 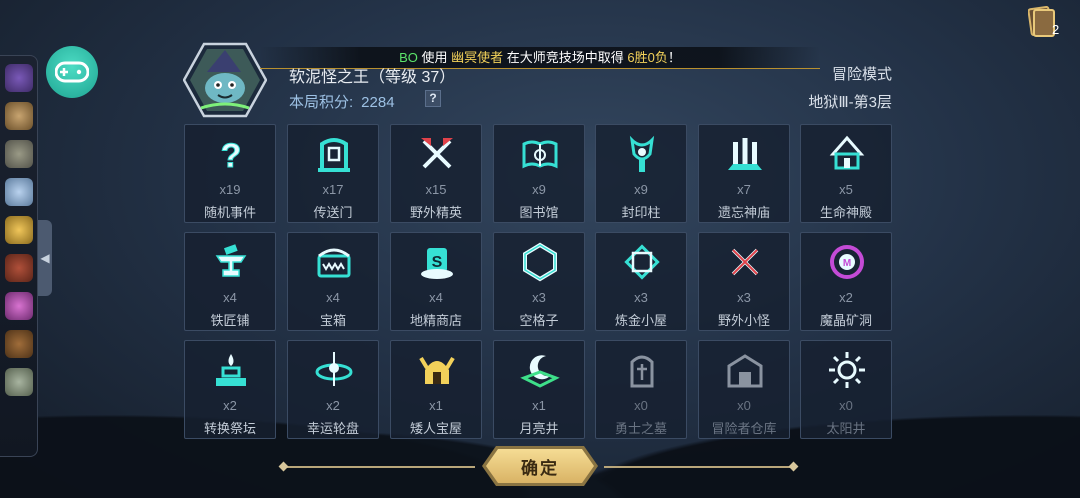 What do you see at coordinates (231, 370) in the screenshot?
I see `altar-icon` at bounding box center [231, 370].